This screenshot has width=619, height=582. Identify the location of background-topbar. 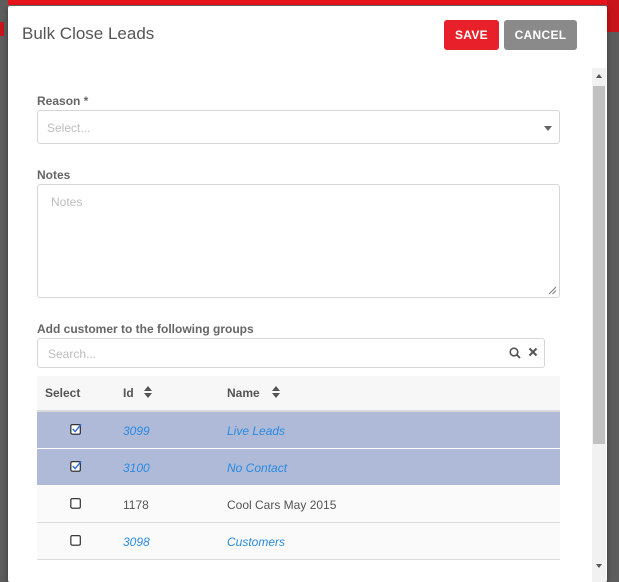
(309, 2).